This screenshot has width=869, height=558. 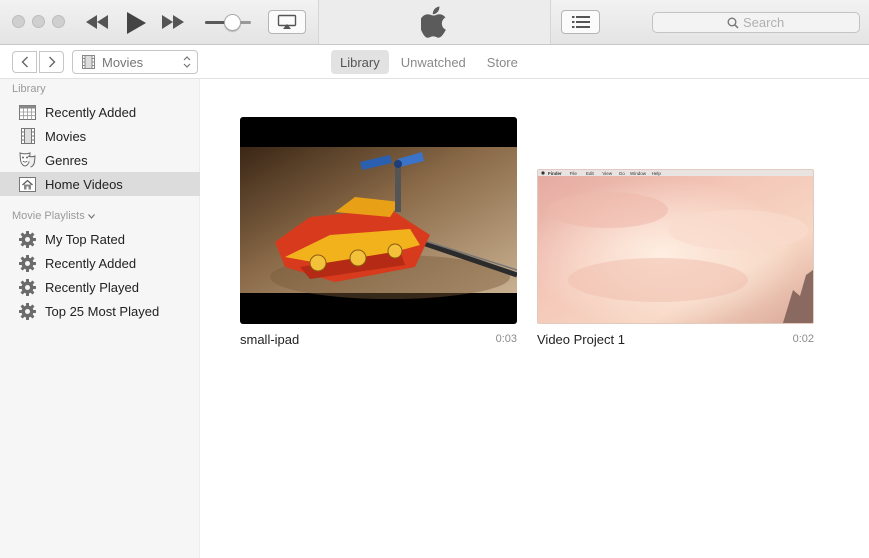 What do you see at coordinates (85, 239) in the screenshot?
I see `sidebar-item-label: My Top Rated` at bounding box center [85, 239].